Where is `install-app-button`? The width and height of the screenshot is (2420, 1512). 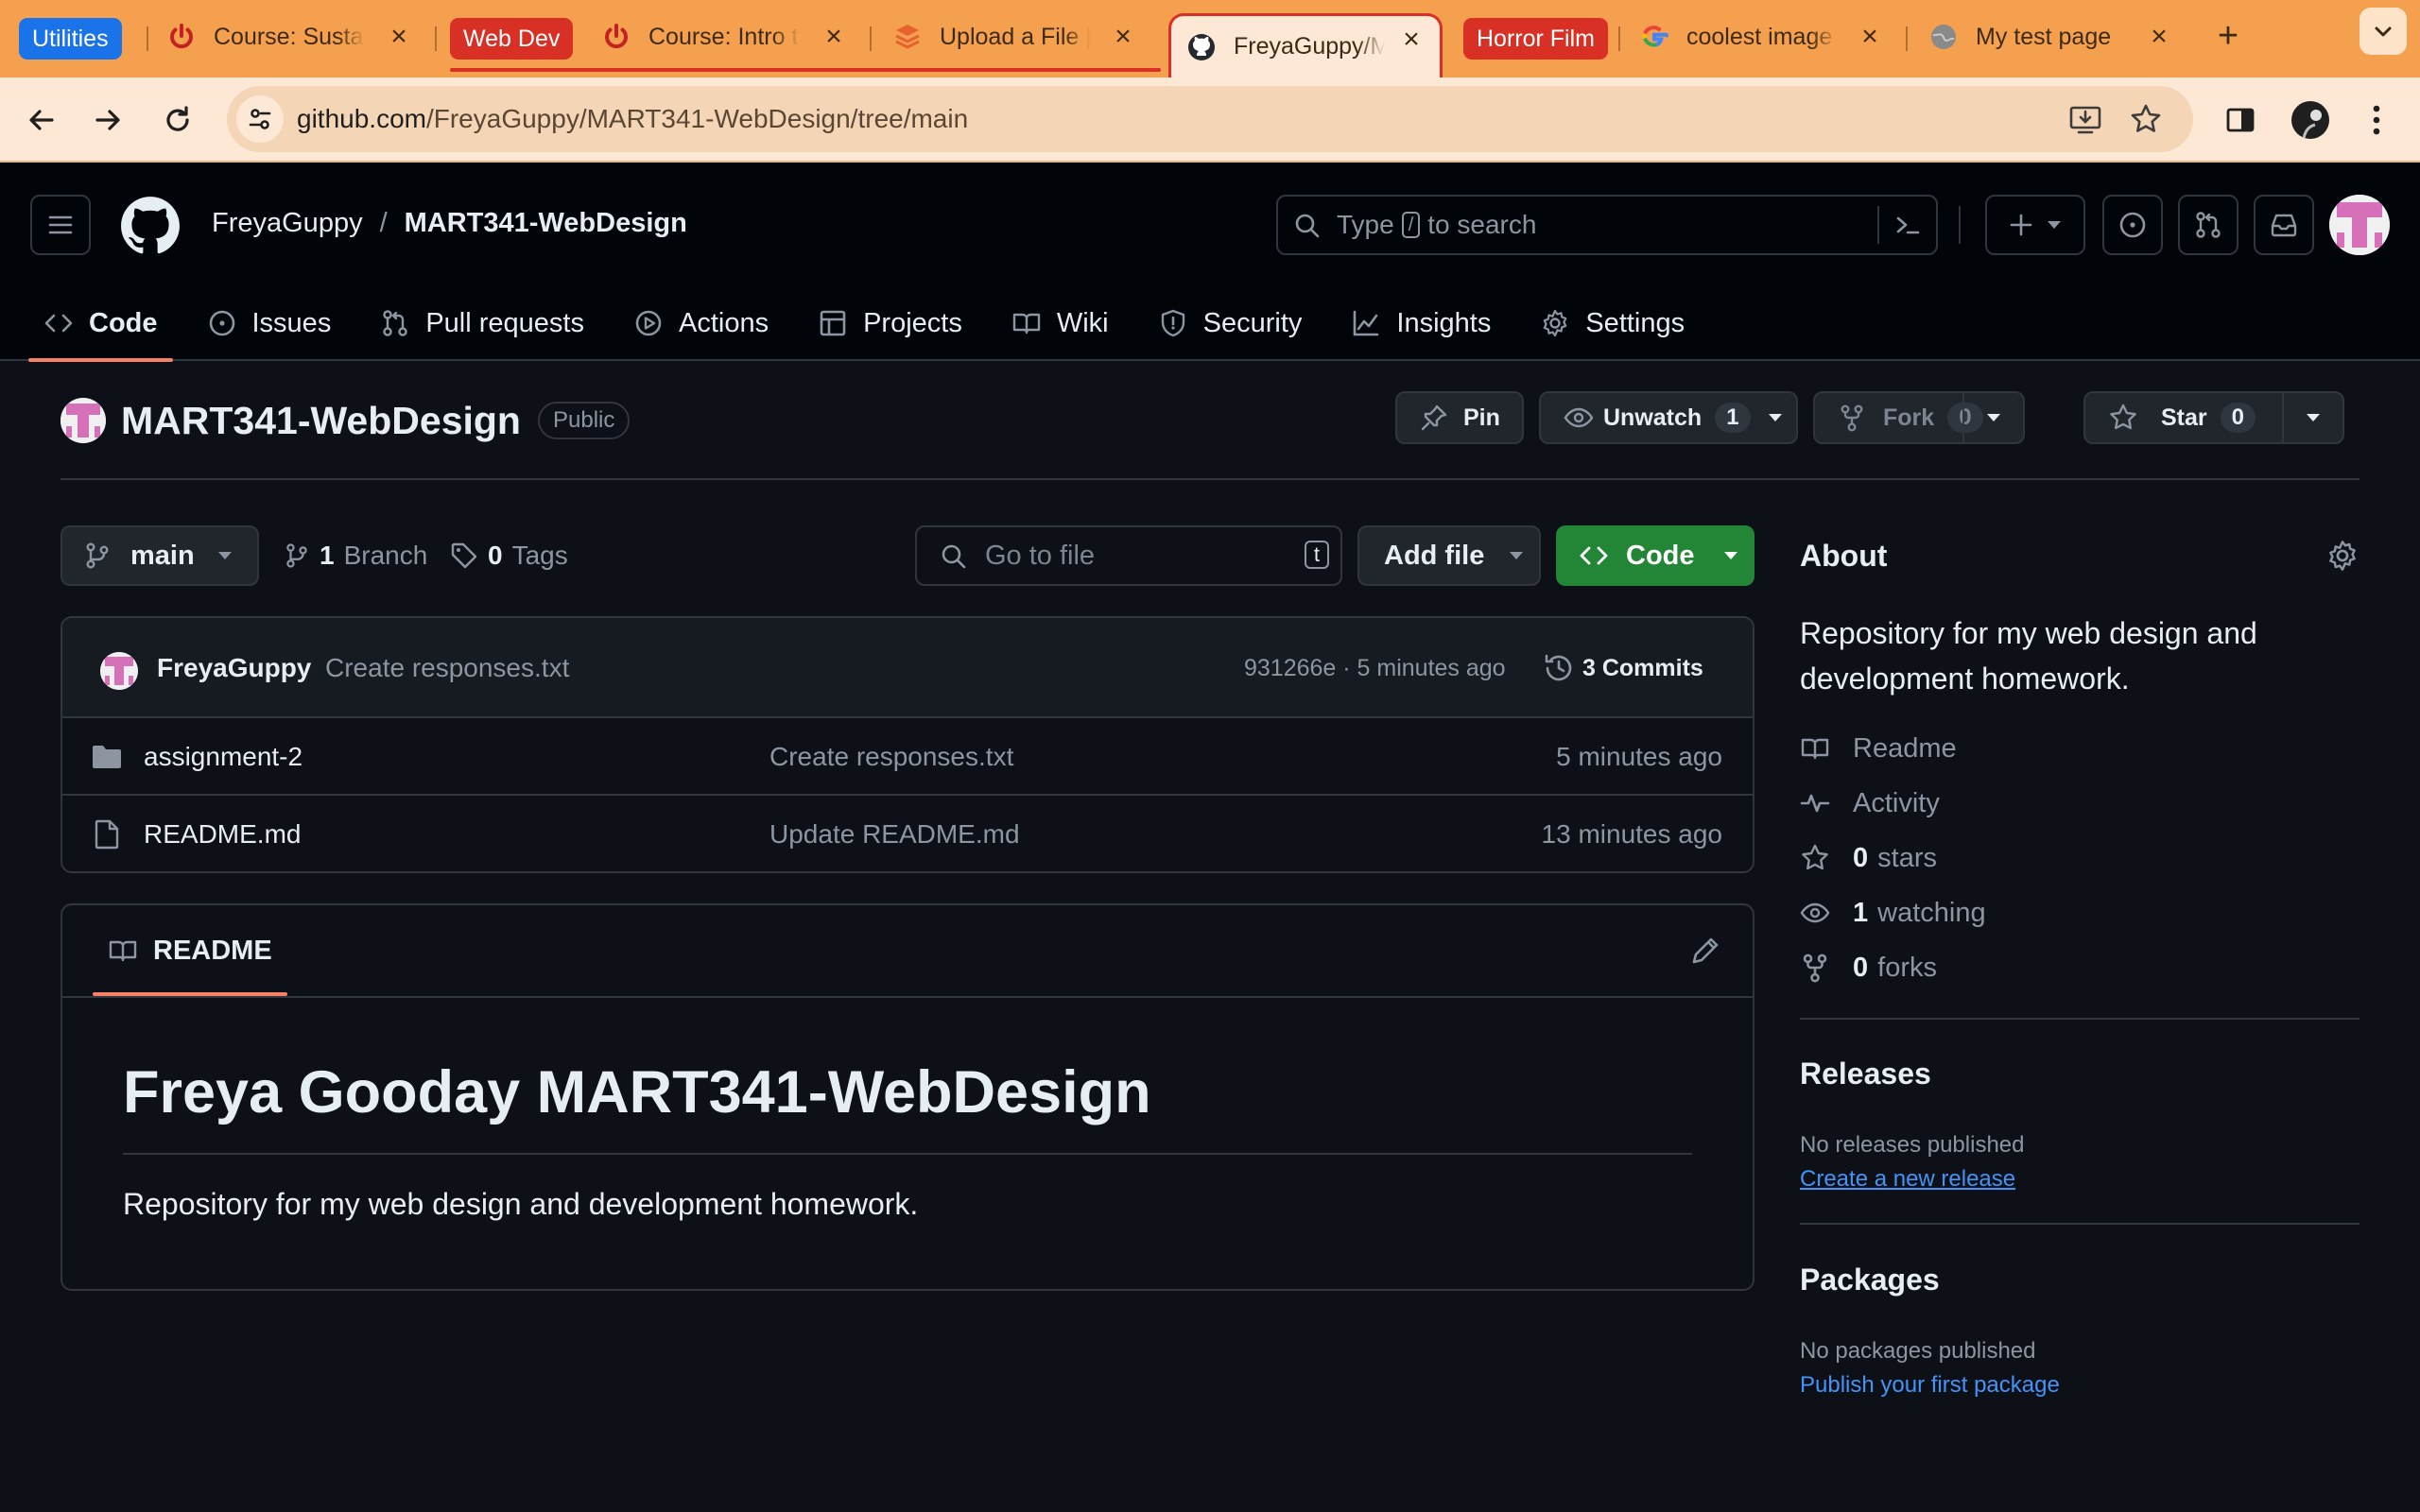
install-app-button is located at coordinates (2085, 119).